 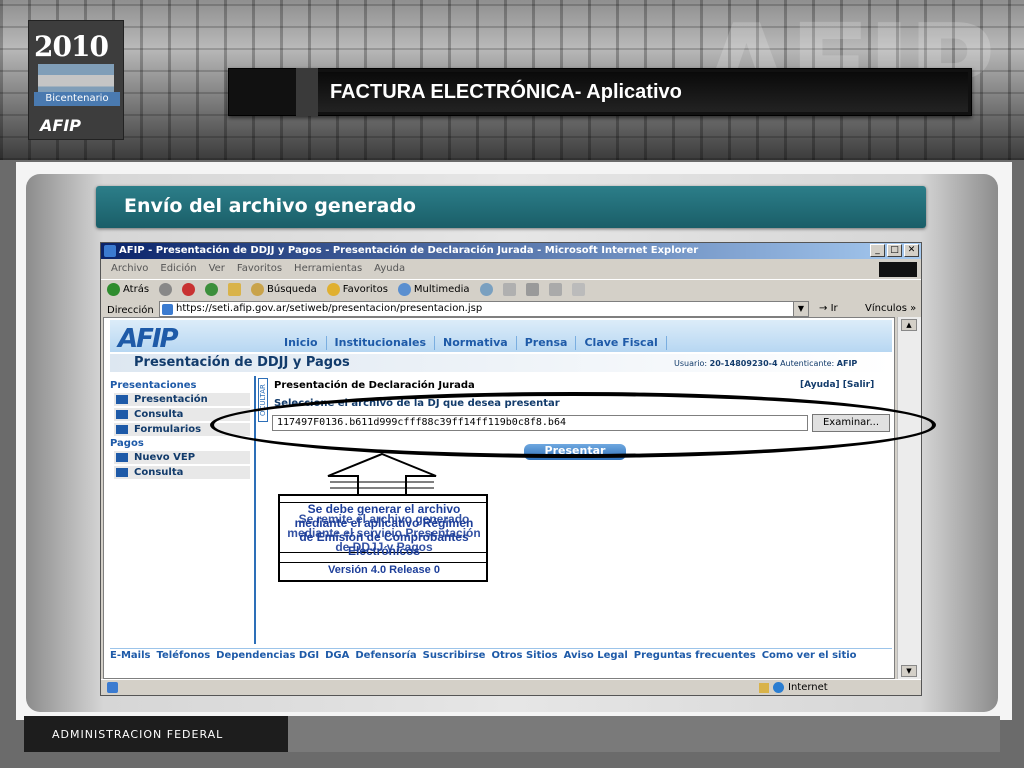 What do you see at coordinates (259, 269) in the screenshot?
I see `menu-favoritos: Favoritos` at bounding box center [259, 269].